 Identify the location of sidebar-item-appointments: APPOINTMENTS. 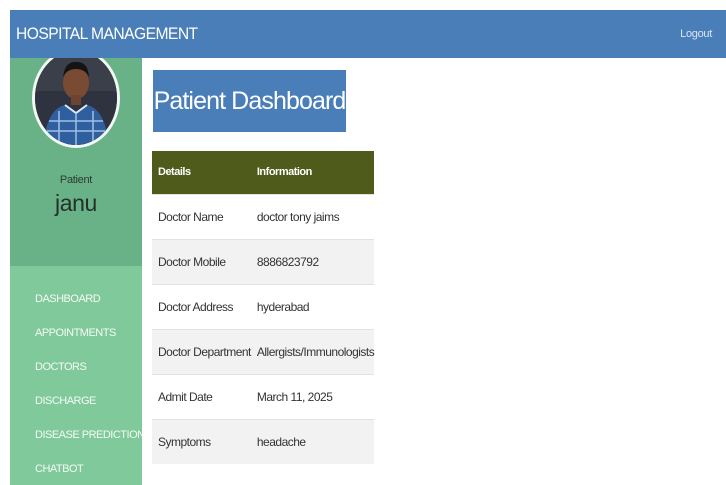
(76, 333).